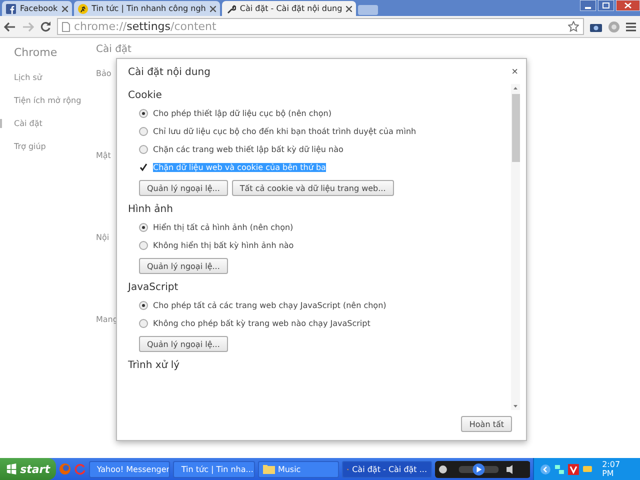  I want to click on browser-tab: Cài đặt - Cài đặt nội dung, so click(289, 8).